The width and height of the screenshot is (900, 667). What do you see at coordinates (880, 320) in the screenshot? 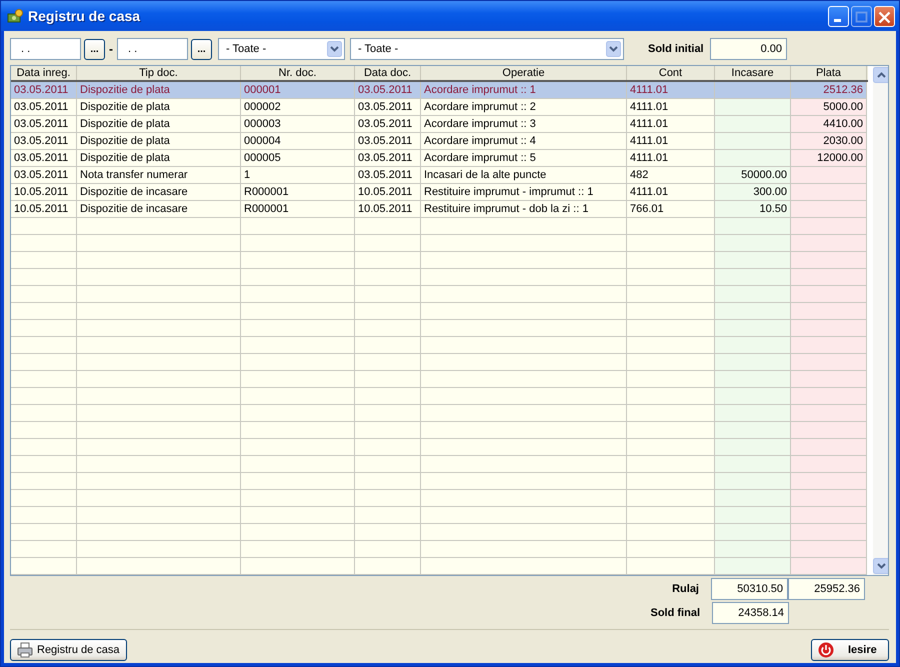
I see `scrollbar` at bounding box center [880, 320].